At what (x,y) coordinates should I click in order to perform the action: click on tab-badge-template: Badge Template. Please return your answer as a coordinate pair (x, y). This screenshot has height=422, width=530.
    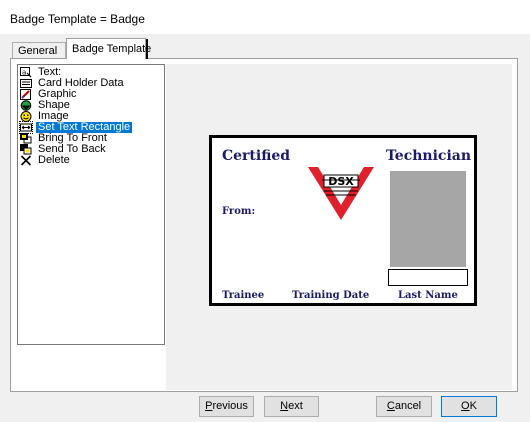
    Looking at the image, I should click on (108, 48).